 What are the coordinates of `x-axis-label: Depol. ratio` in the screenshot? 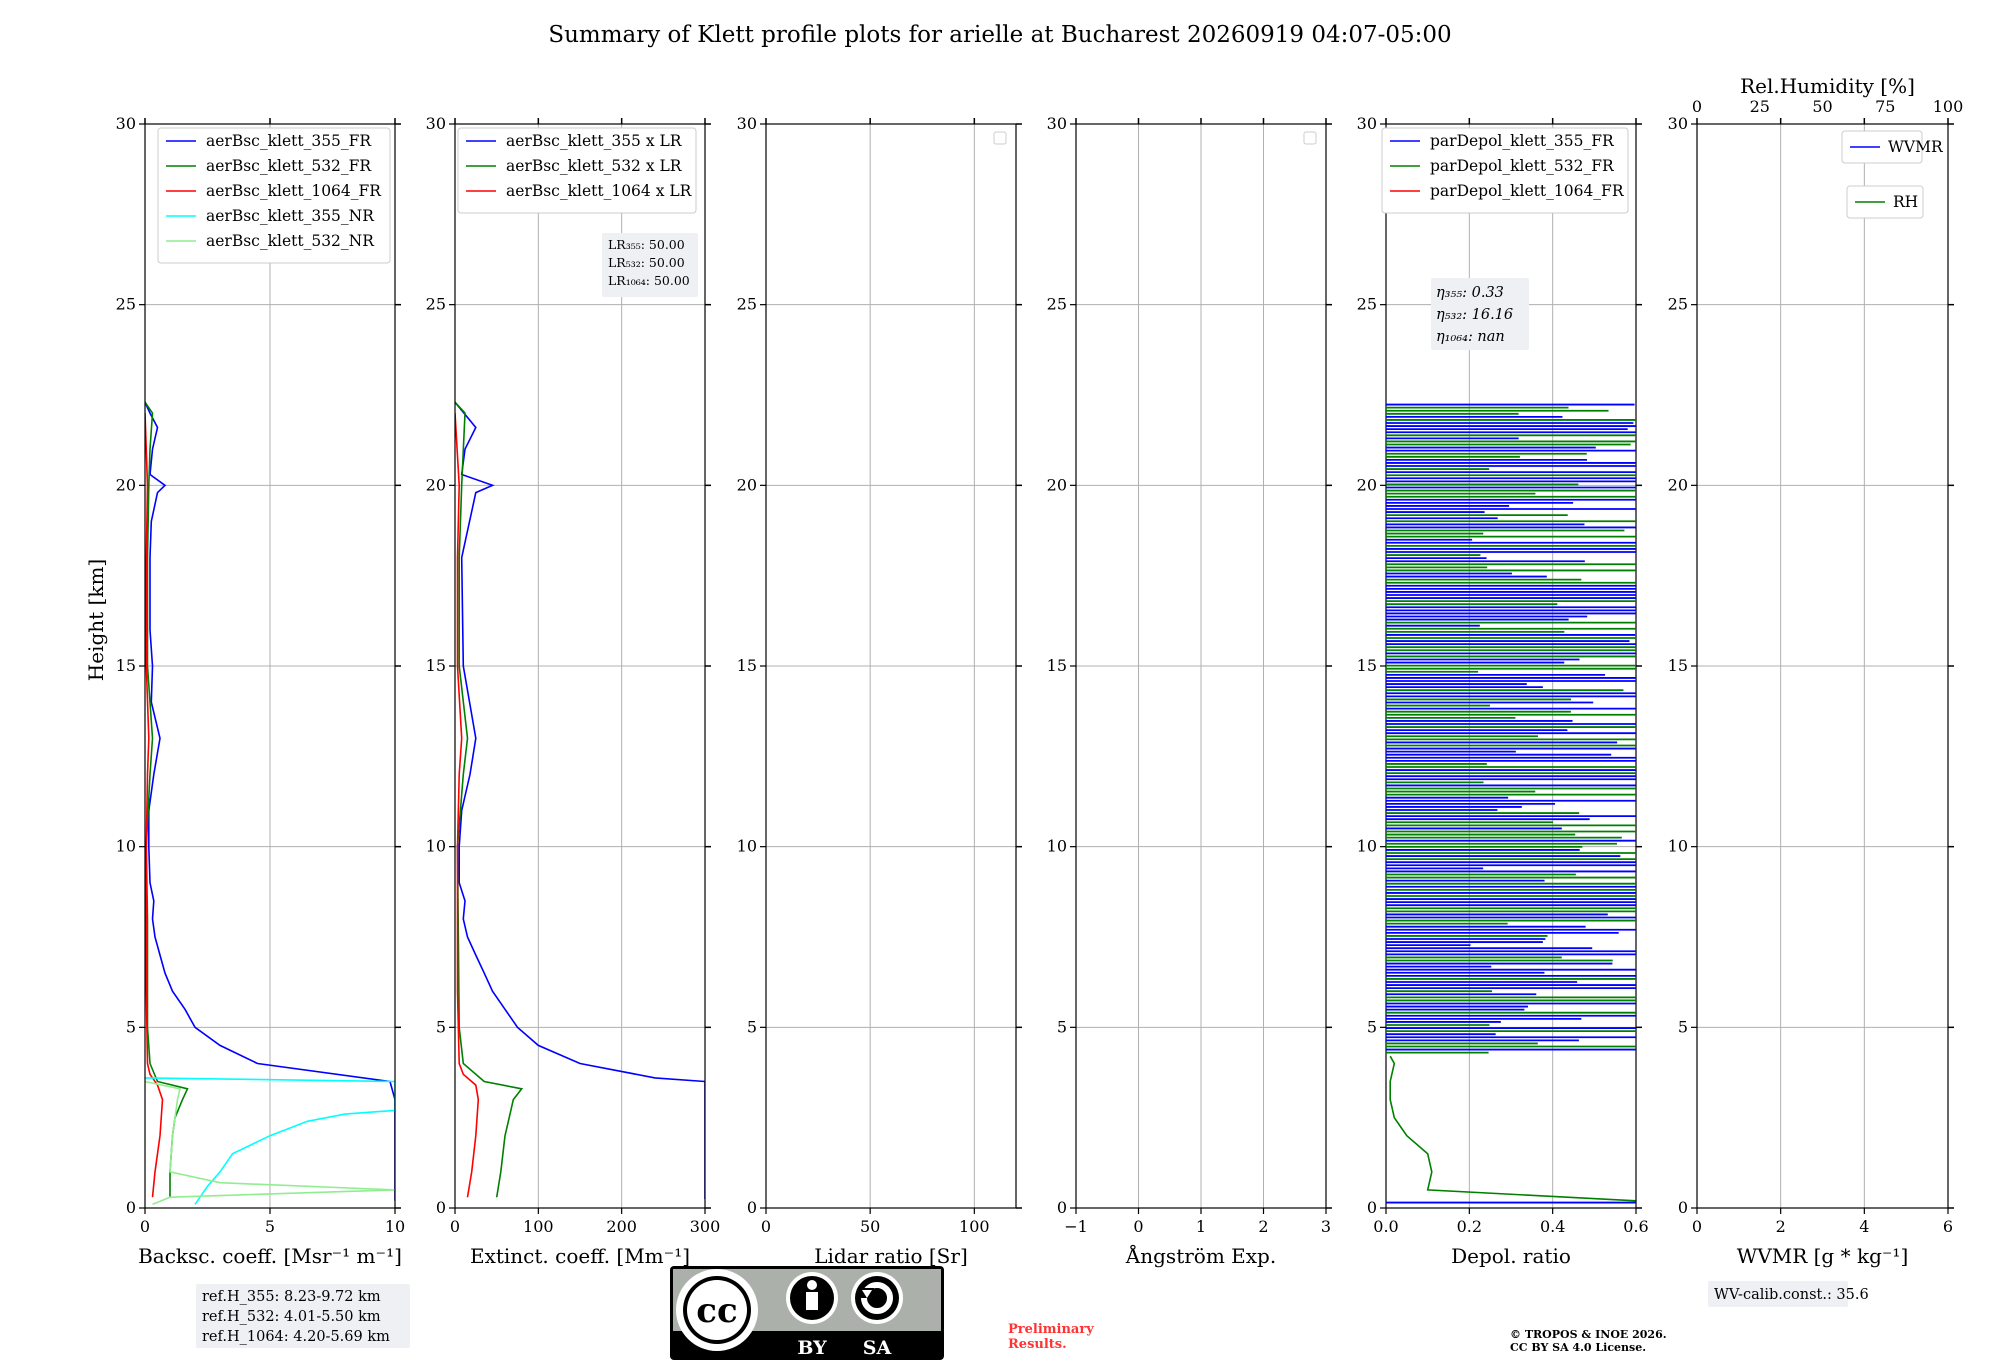 It's located at (1511, 1256).